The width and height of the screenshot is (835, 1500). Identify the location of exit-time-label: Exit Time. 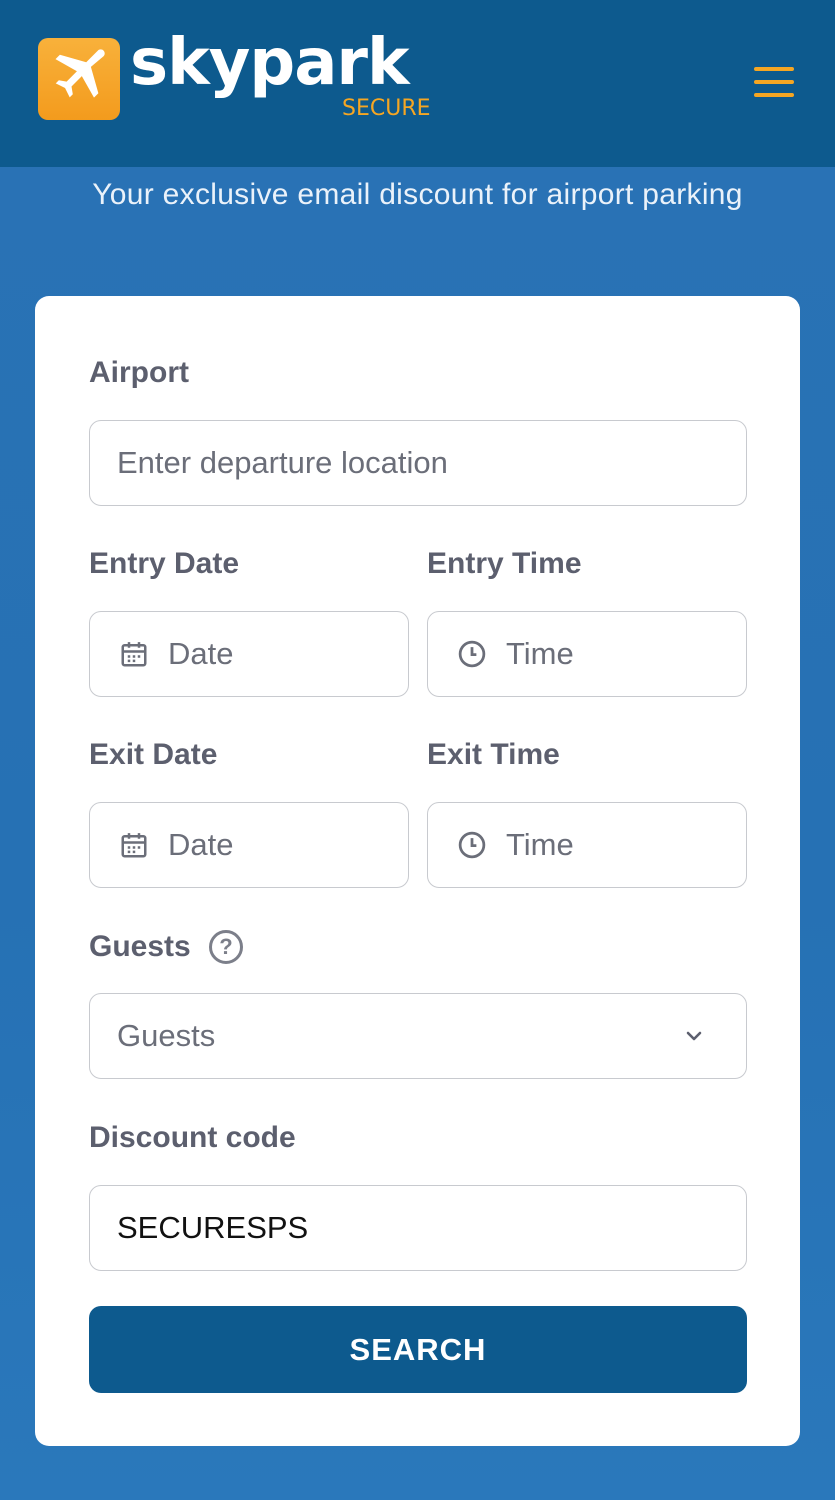
(493, 754).